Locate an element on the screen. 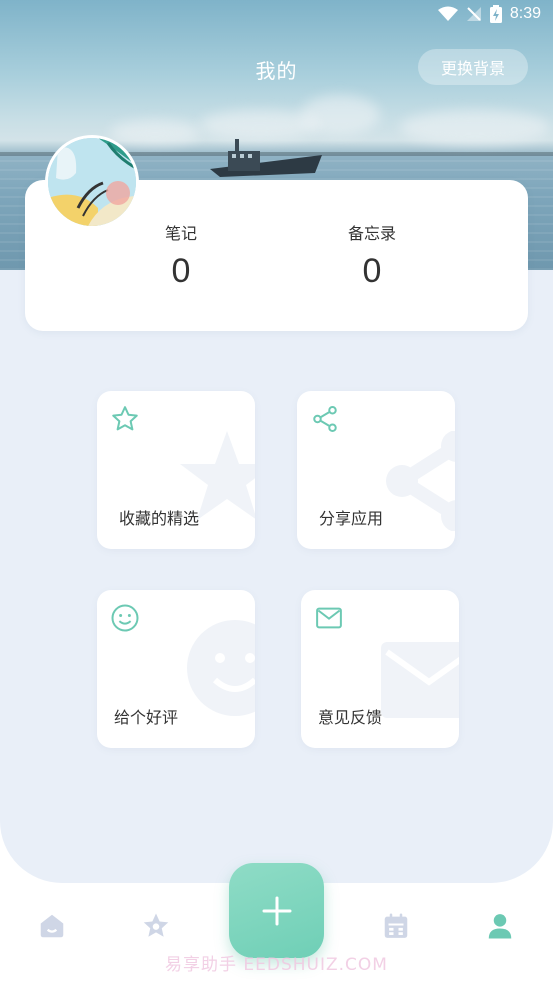 The width and height of the screenshot is (553, 983). nav-home is located at coordinates (52, 926).